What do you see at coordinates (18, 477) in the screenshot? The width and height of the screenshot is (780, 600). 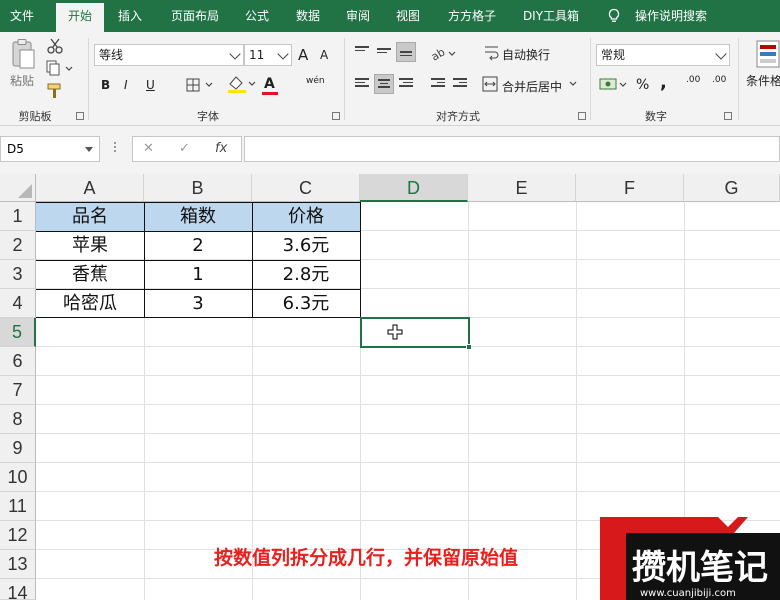 I see `row-header-10: 10` at bounding box center [18, 477].